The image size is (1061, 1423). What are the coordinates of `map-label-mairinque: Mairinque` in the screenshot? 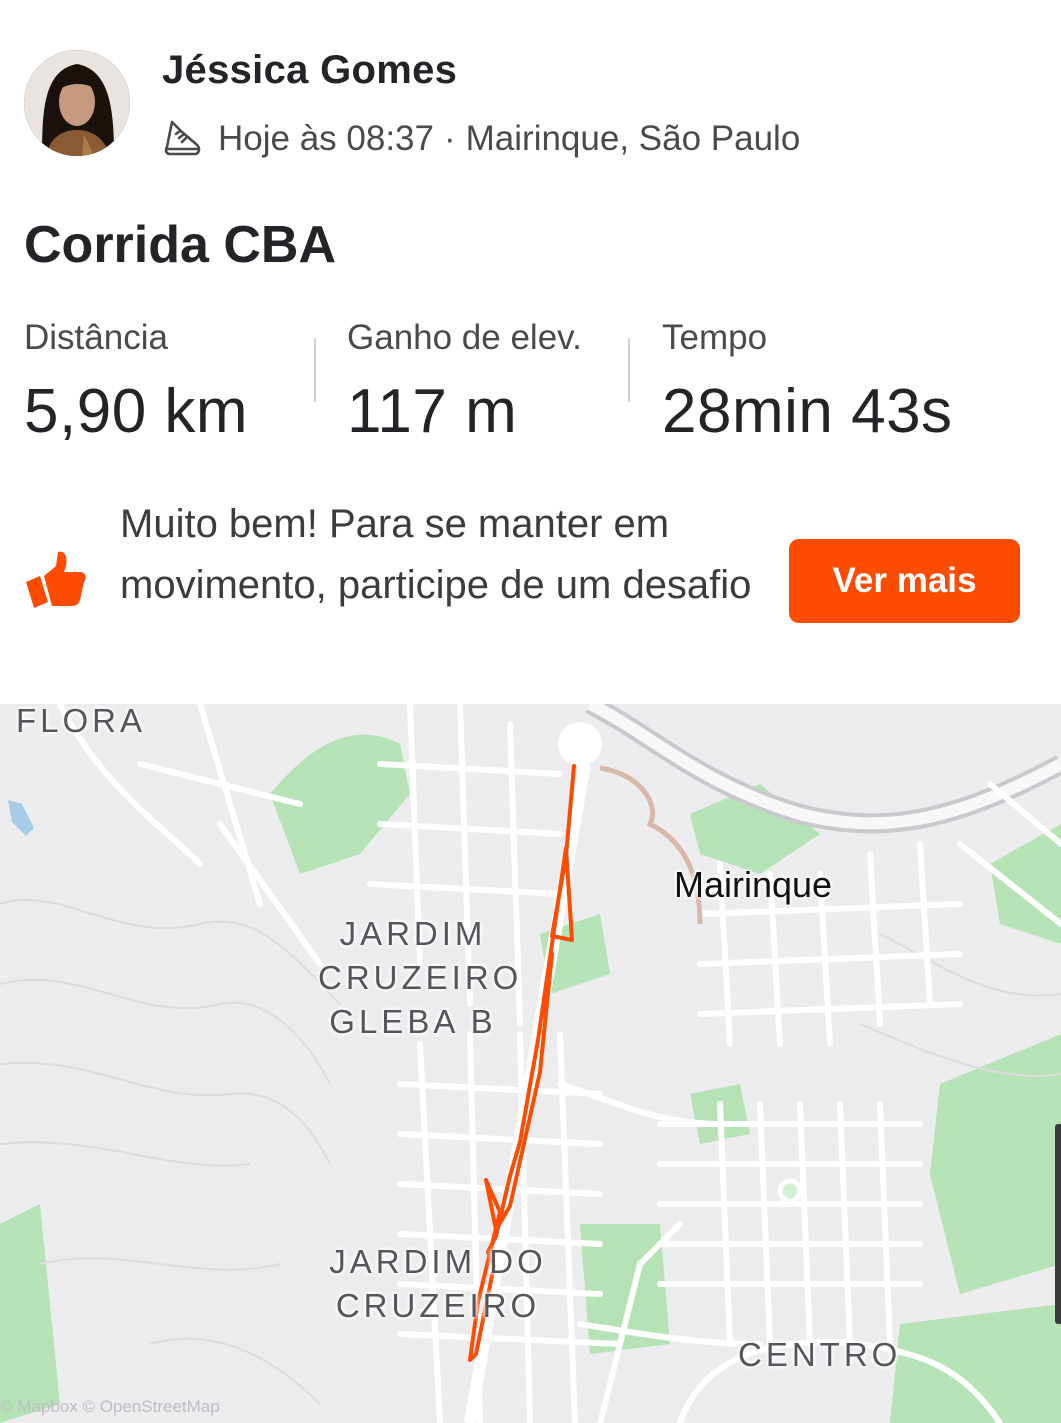 It's located at (753, 884).